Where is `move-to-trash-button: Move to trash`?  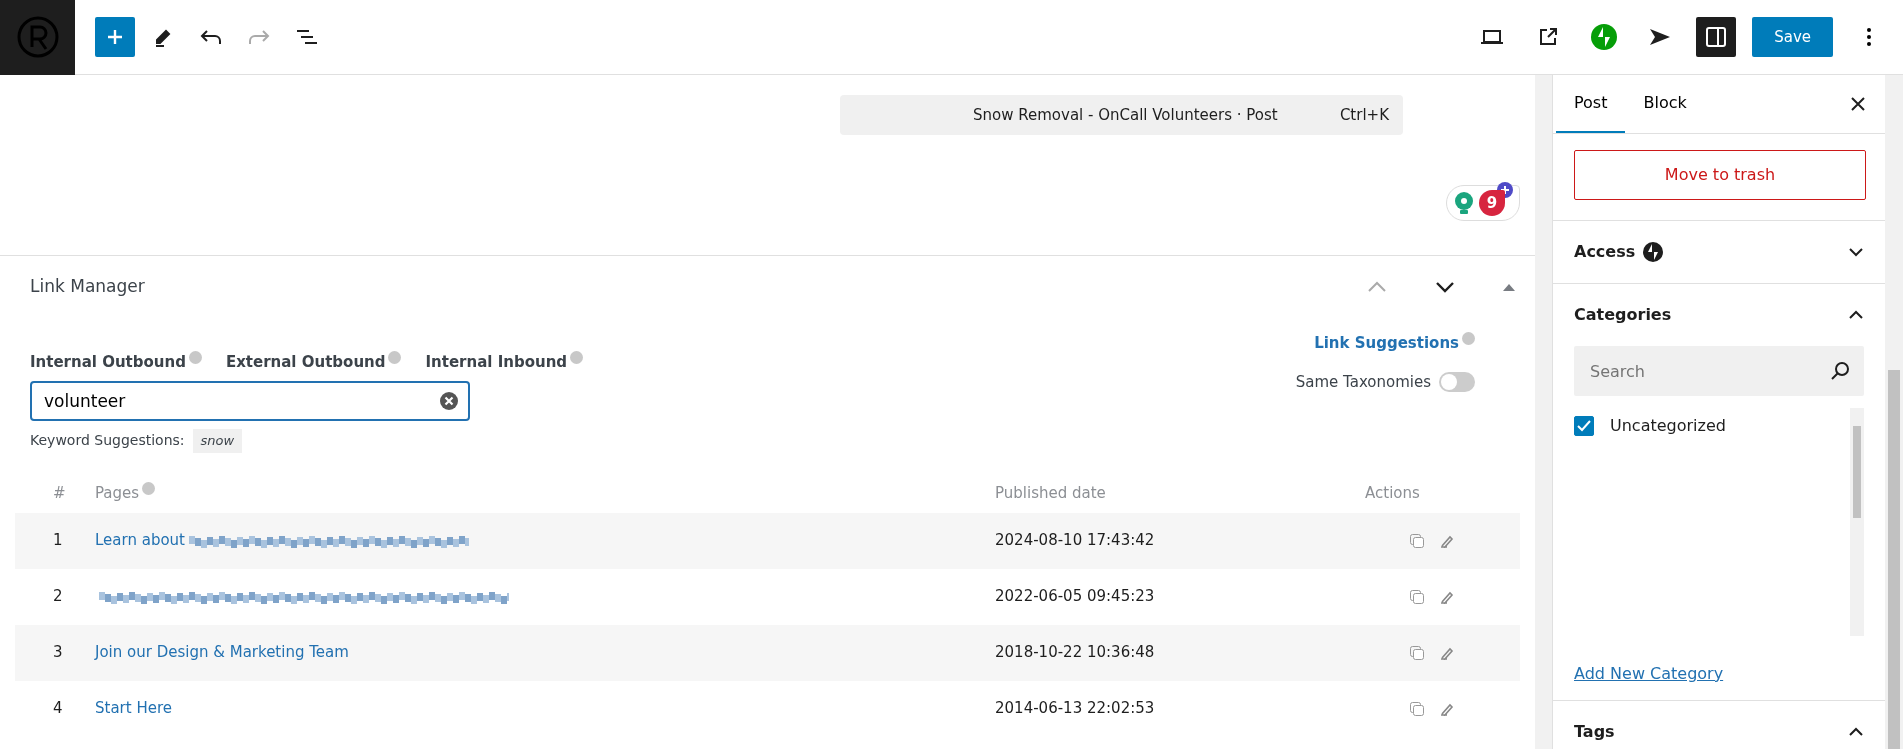 move-to-trash-button: Move to trash is located at coordinates (1720, 175).